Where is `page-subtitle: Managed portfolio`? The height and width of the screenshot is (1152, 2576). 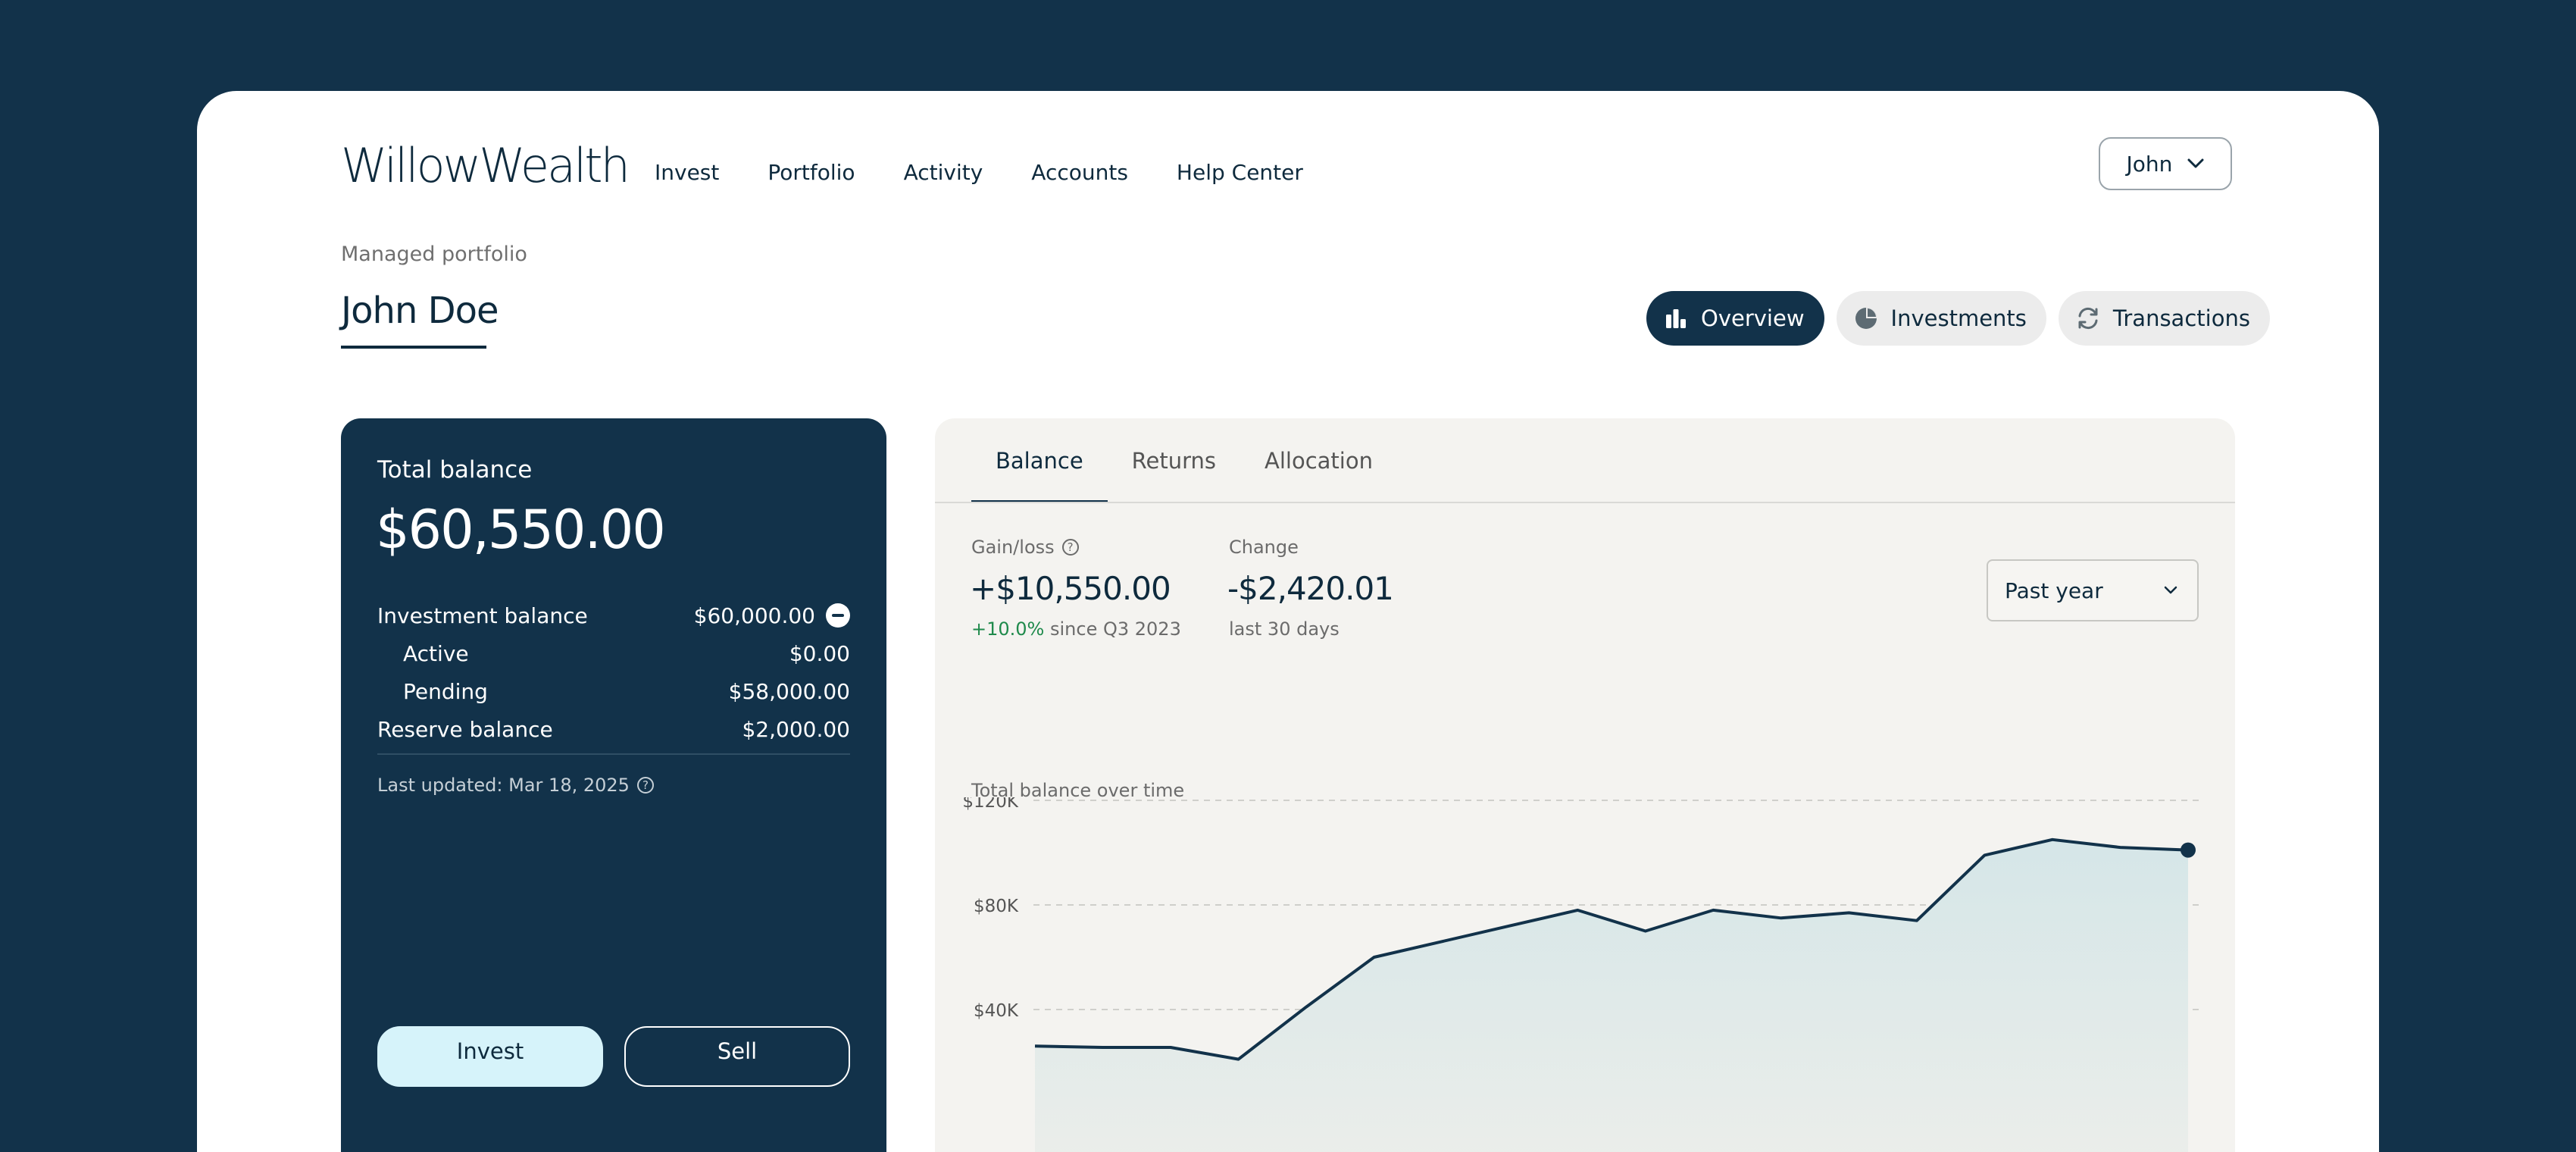 page-subtitle: Managed portfolio is located at coordinates (434, 254).